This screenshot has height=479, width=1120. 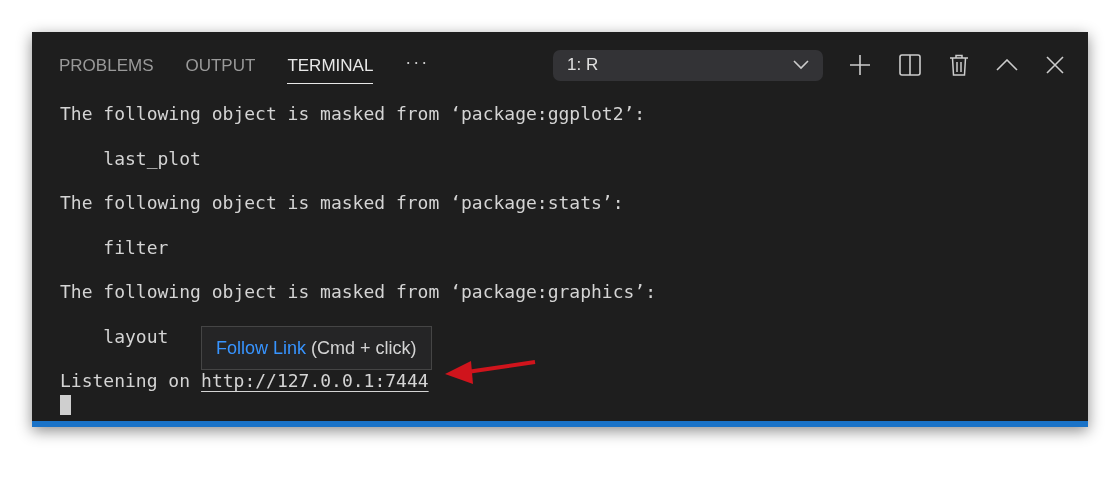 I want to click on terminal-line: The following object is masked from ‘package:ggplot2’:, so click(x=353, y=114).